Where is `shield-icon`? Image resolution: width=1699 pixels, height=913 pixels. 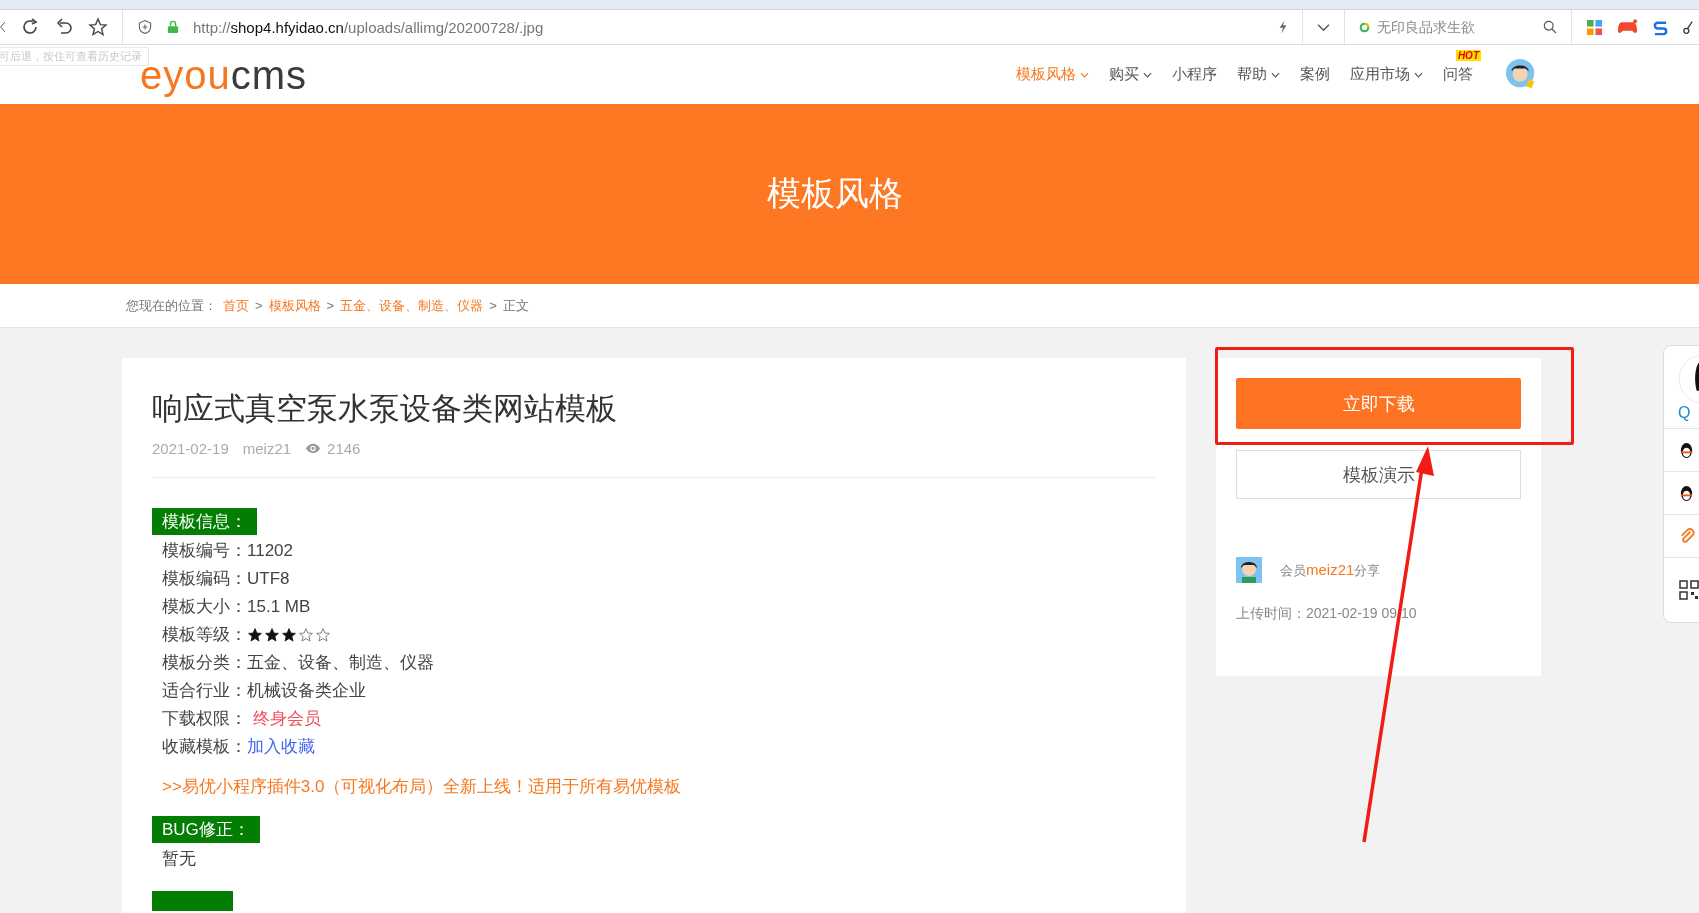 shield-icon is located at coordinates (145, 27).